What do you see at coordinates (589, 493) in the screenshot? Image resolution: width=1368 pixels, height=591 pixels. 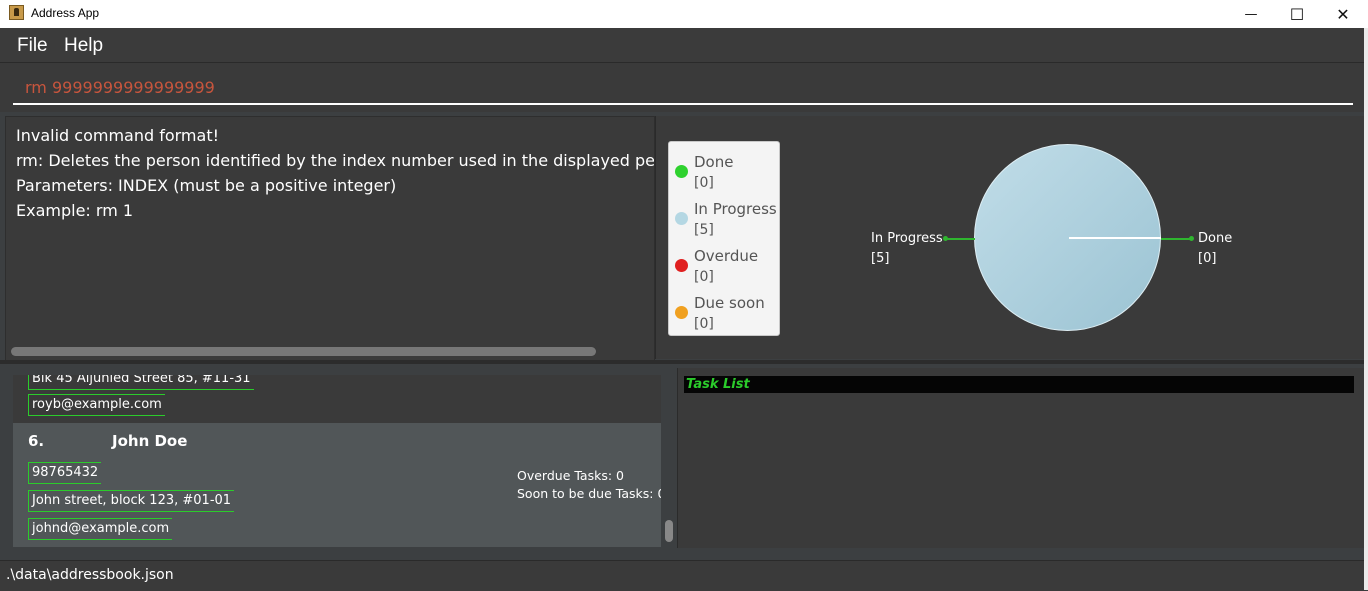 I see `soon-due-tasks-count: Soon to be due Tasks: 0` at bounding box center [589, 493].